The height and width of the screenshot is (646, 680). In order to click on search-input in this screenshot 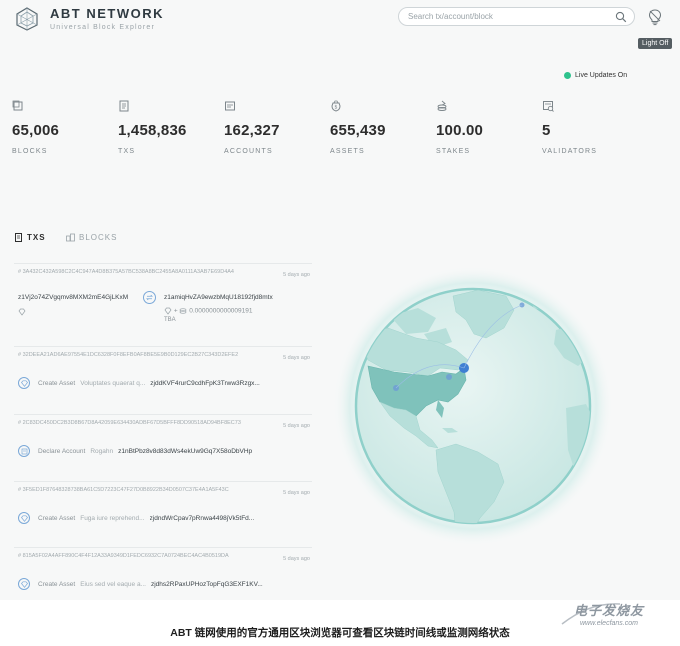, I will do `click(508, 16)`.